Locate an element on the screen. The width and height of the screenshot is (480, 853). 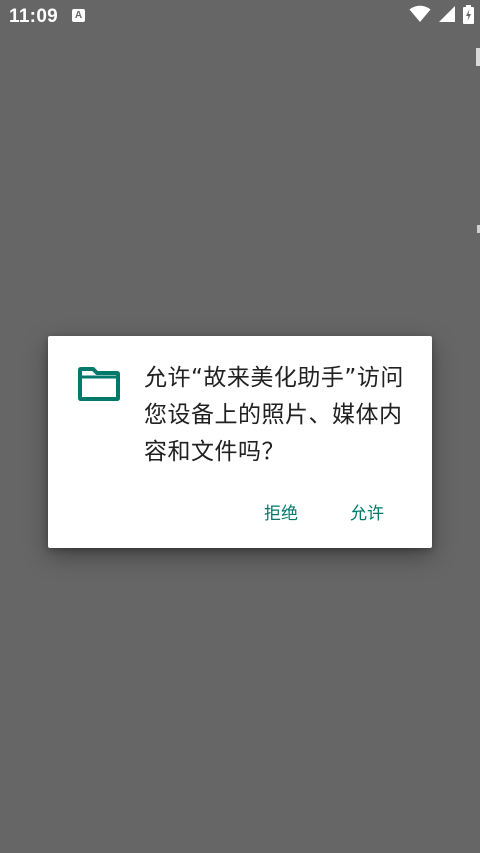
deny-button: 拒绝 is located at coordinates (281, 514).